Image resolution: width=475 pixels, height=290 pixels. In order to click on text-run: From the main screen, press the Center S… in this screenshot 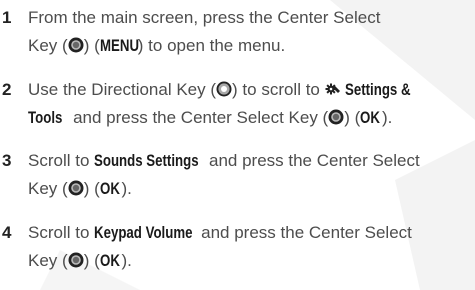, I will do `click(204, 17)`.